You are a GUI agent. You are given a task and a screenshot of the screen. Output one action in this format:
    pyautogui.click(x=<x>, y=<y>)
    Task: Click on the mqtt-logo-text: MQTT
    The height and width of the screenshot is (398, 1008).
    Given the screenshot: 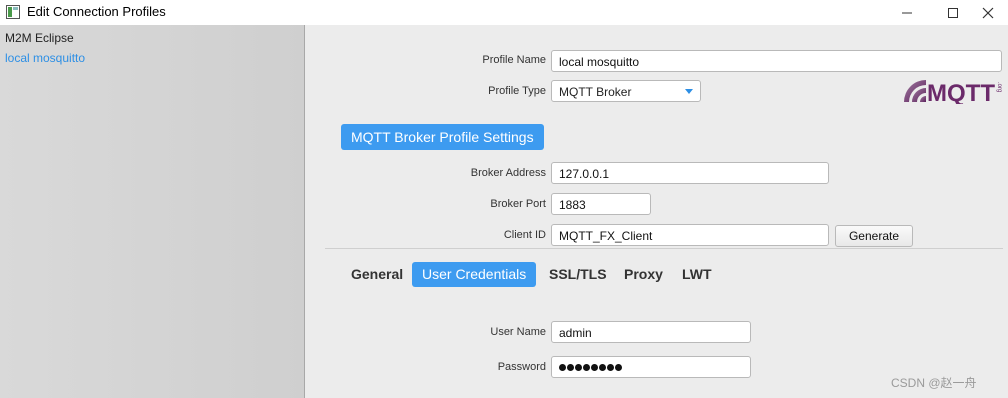 What is the action you would take?
    pyautogui.click(x=961, y=92)
    